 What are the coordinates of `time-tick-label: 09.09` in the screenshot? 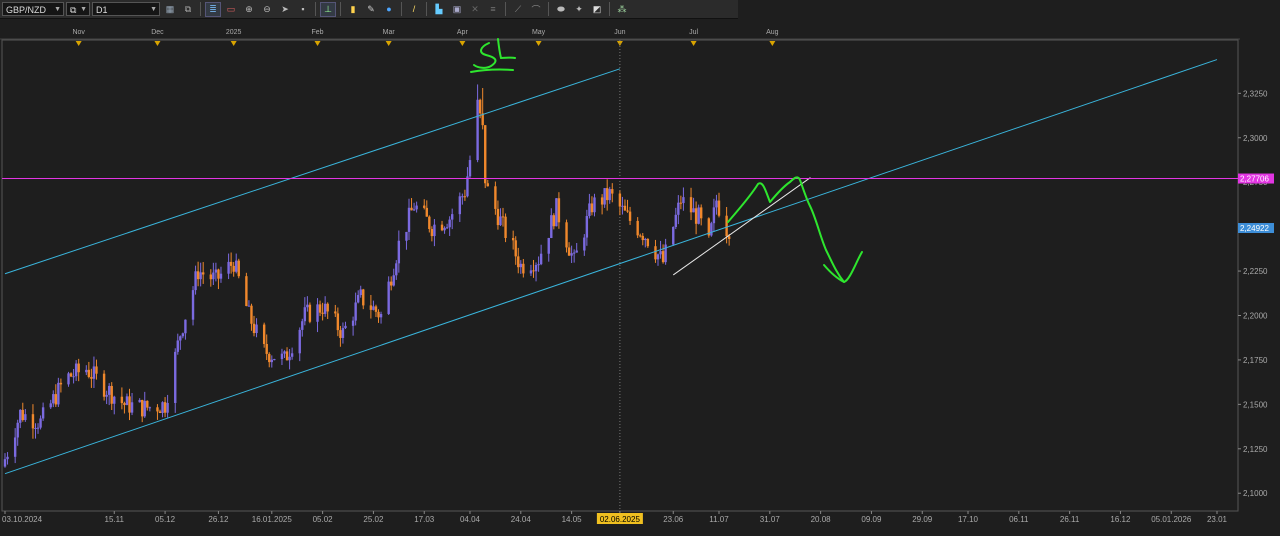 It's located at (871, 519).